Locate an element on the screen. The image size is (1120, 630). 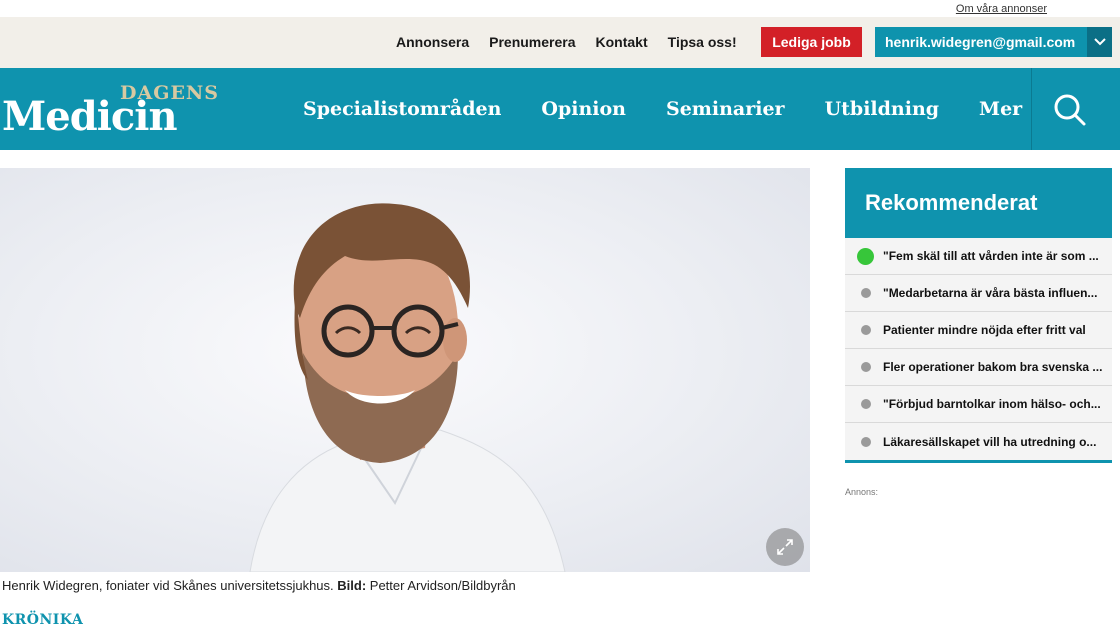
recommended-item: Patienter mindre nöjda efter fritt val is located at coordinates (978, 330).